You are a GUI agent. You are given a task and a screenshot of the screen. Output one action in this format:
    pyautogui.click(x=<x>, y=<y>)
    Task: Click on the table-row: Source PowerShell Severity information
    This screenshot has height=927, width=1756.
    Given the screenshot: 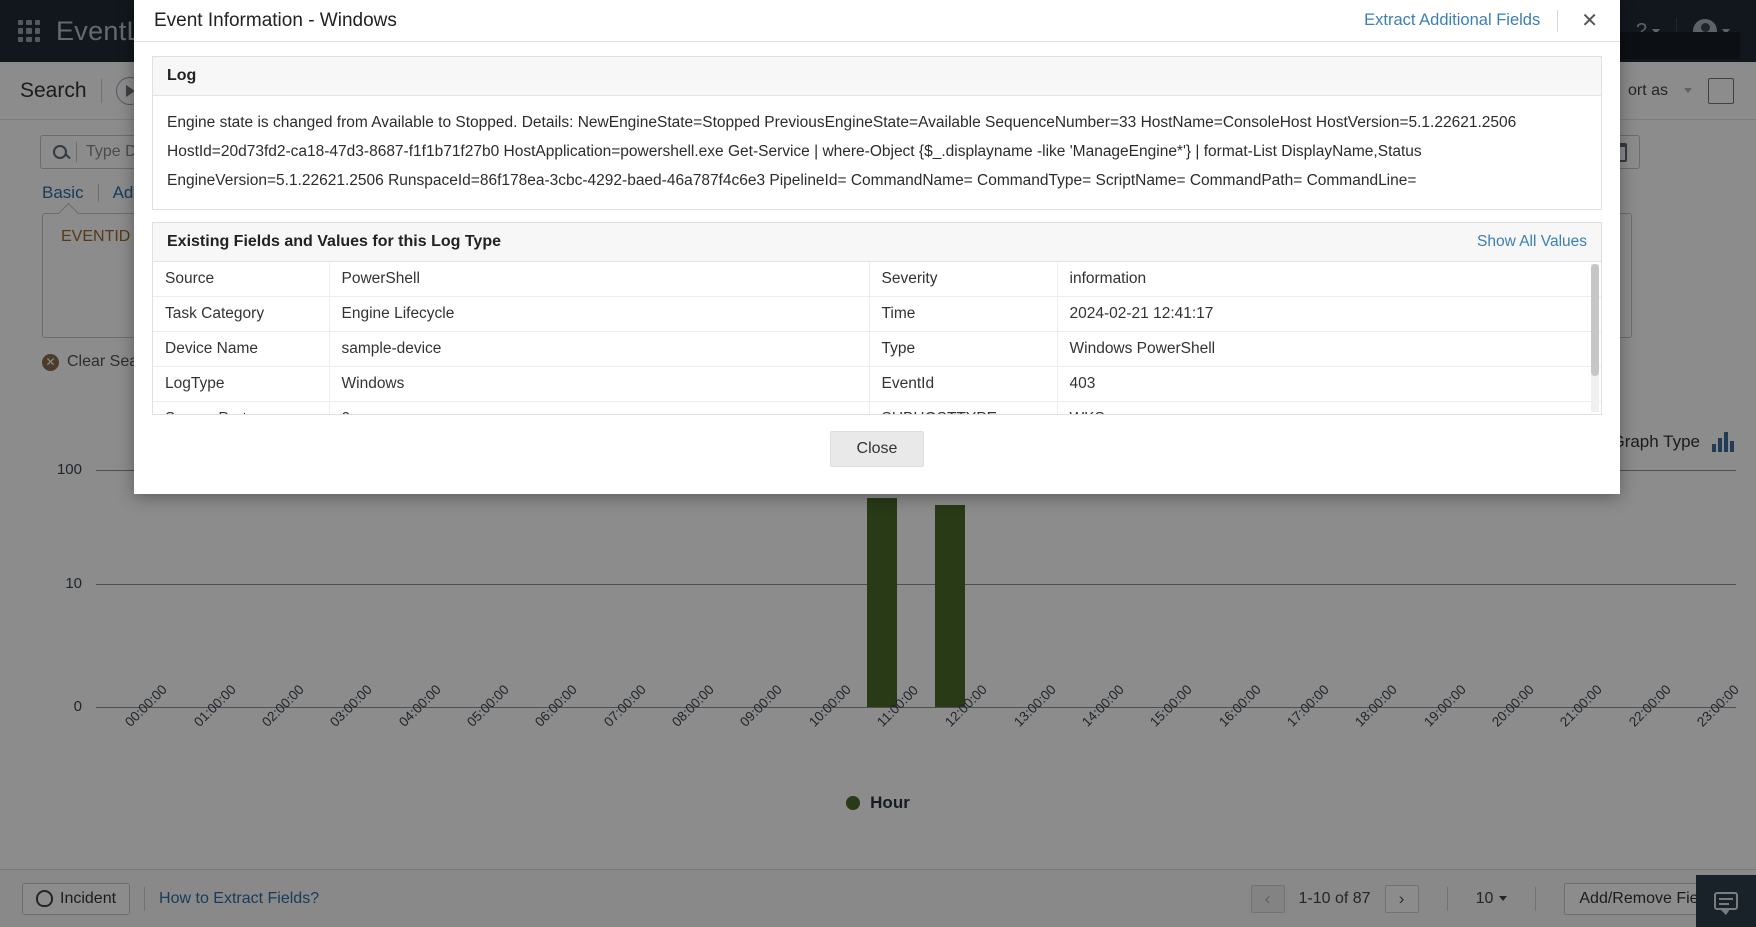 What is the action you would take?
    pyautogui.click(x=877, y=279)
    